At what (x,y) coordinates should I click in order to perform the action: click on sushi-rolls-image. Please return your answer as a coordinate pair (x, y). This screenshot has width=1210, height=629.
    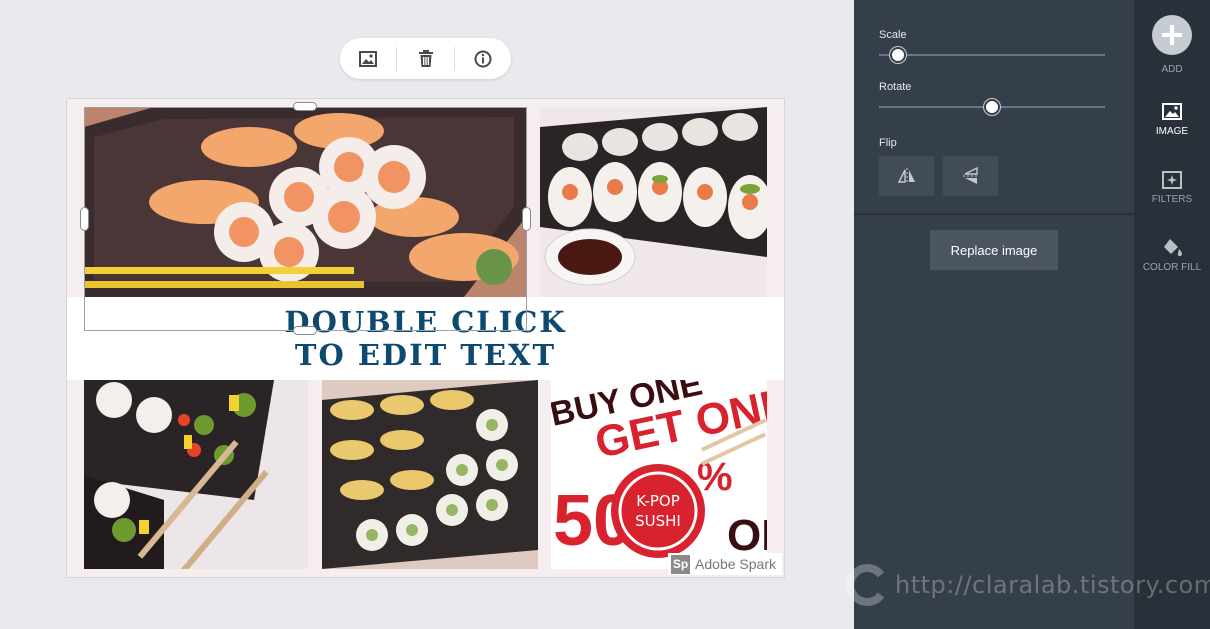
    Looking at the image, I should click on (653, 202).